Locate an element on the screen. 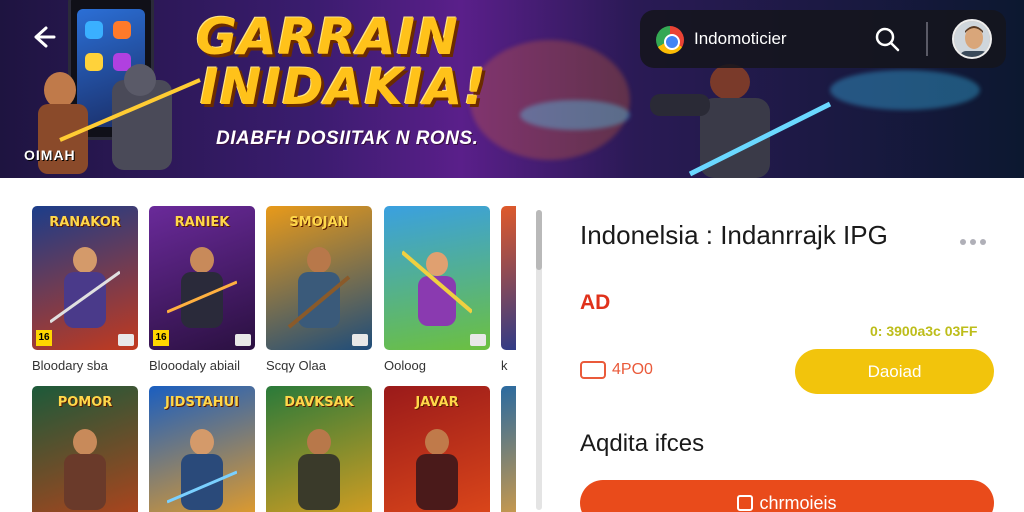 The height and width of the screenshot is (512, 1024). game-card: Ooloog is located at coordinates (437, 289).